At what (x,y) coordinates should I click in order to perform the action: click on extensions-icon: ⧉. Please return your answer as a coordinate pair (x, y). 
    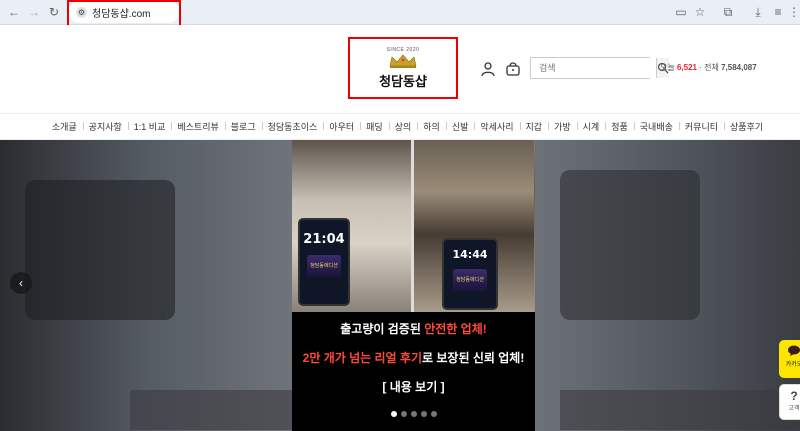
    Looking at the image, I should click on (728, 12).